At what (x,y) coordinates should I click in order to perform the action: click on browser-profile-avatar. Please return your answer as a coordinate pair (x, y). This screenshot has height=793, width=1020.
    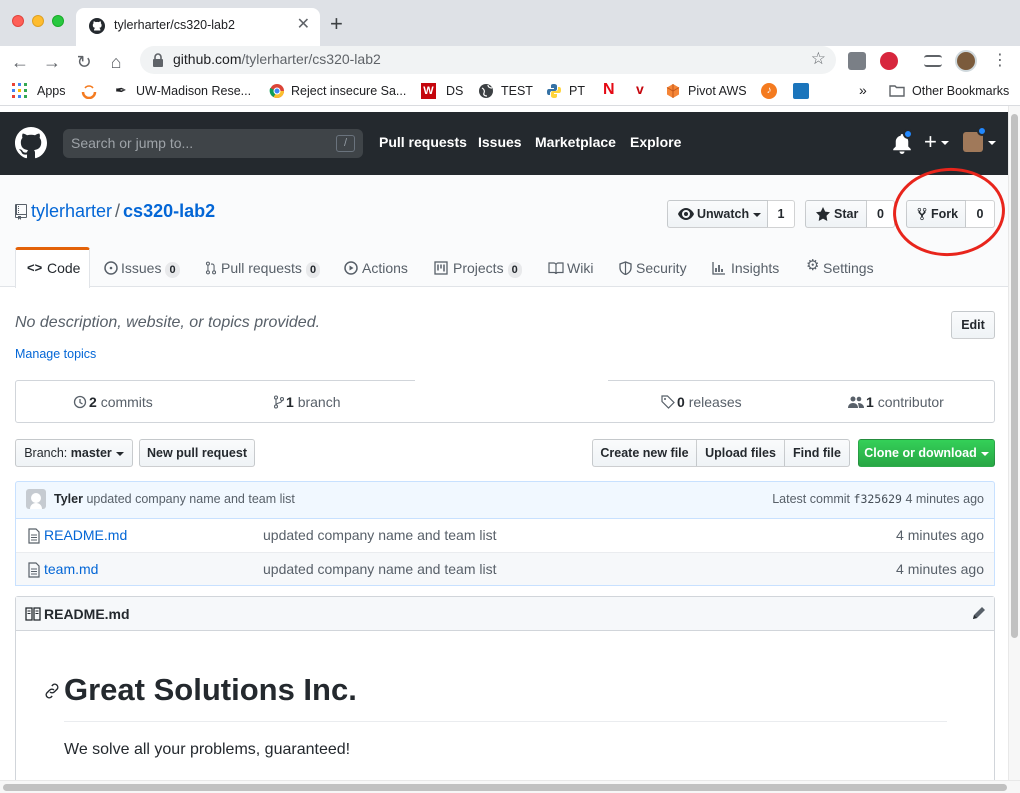
    Looking at the image, I should click on (966, 61).